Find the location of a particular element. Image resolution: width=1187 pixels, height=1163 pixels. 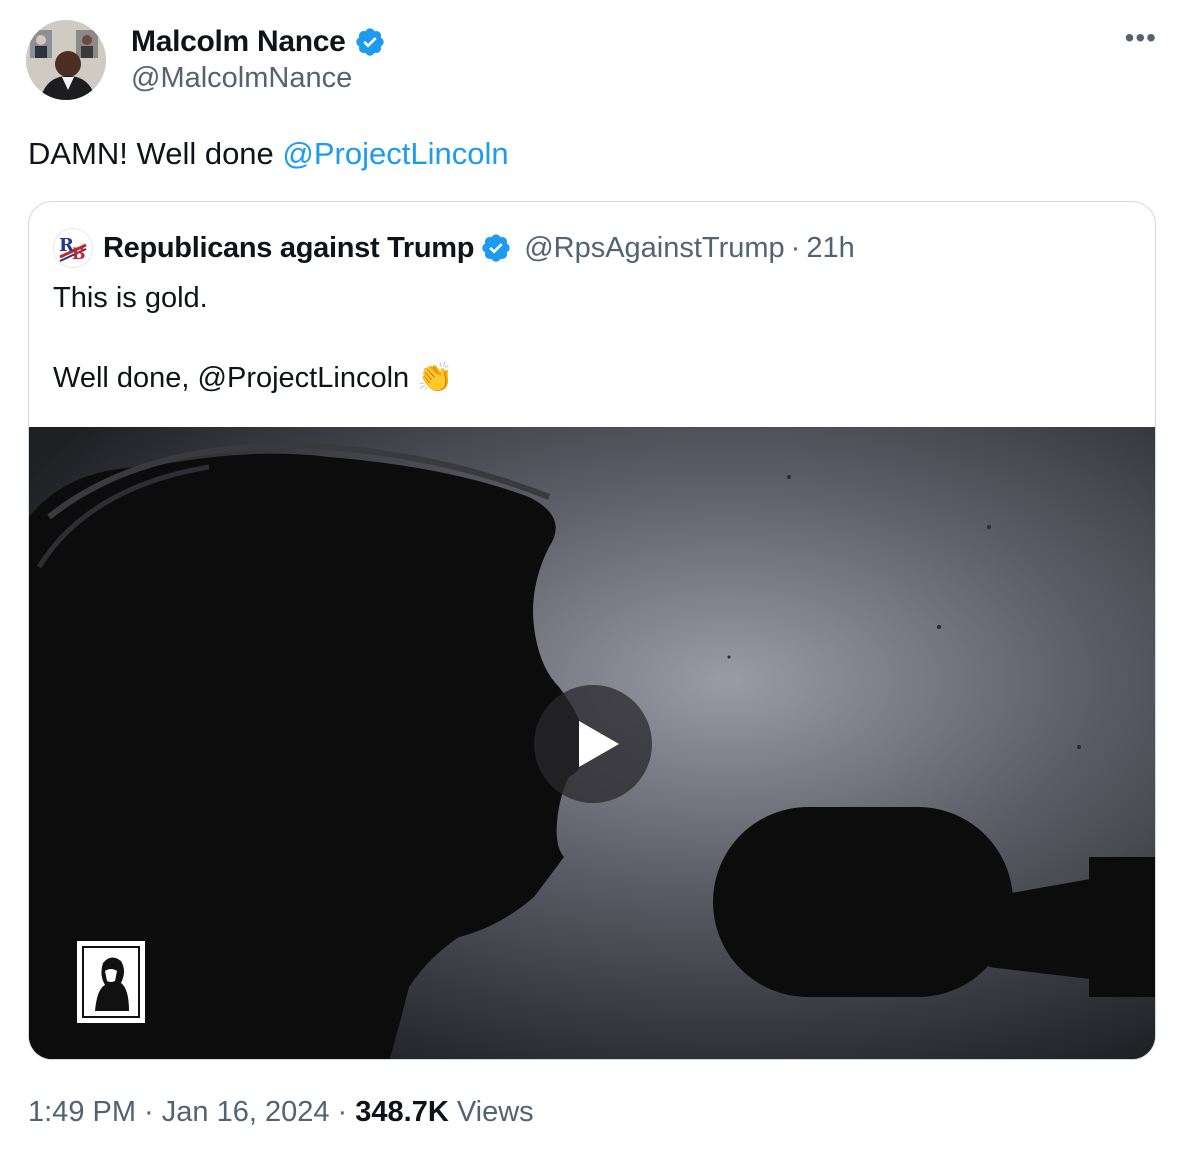

author-name: Malcolm Nance is located at coordinates (238, 42).